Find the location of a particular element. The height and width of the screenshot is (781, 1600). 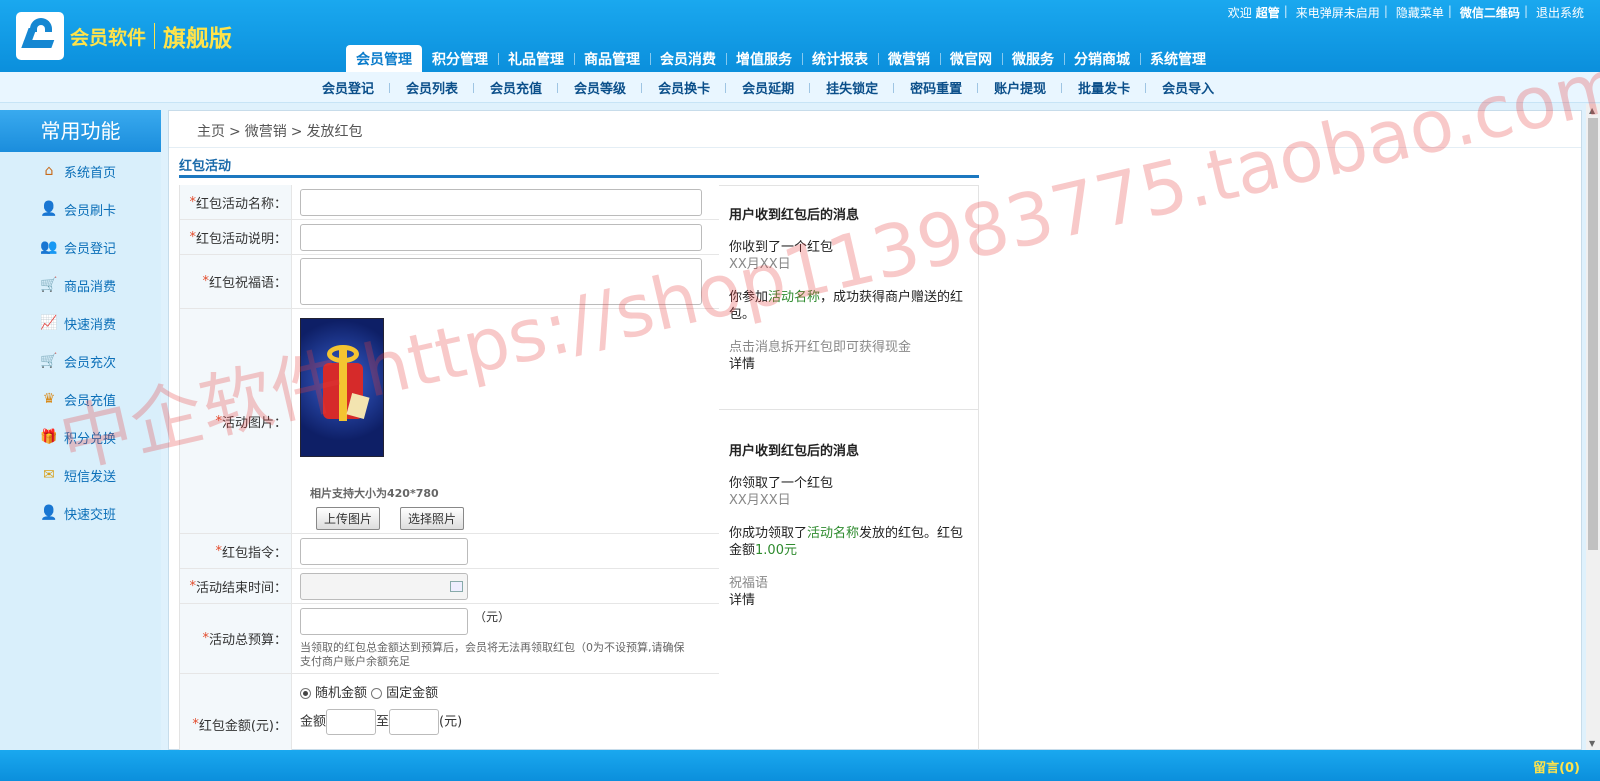

breadcrumb: 主页 > 微营销 > 发放红包 is located at coordinates (280, 132).